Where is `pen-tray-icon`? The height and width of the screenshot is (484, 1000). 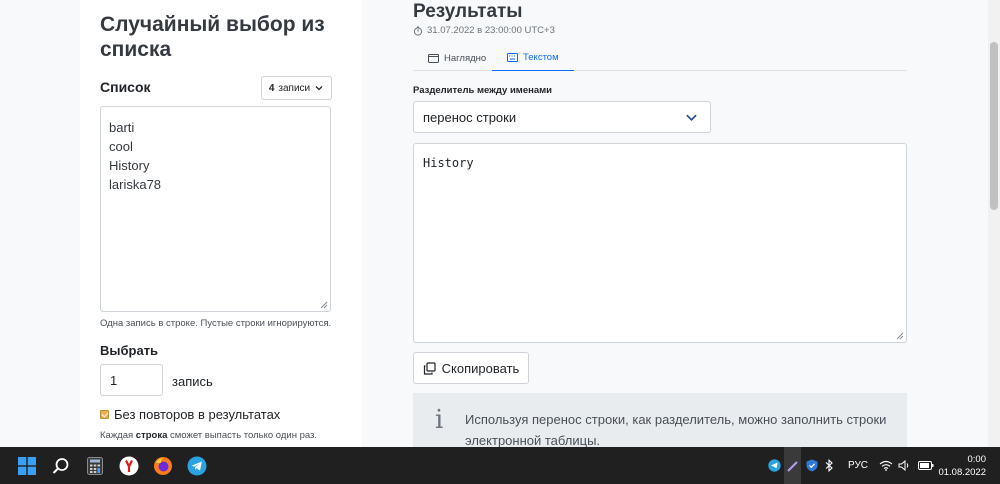
pen-tray-icon is located at coordinates (792, 465).